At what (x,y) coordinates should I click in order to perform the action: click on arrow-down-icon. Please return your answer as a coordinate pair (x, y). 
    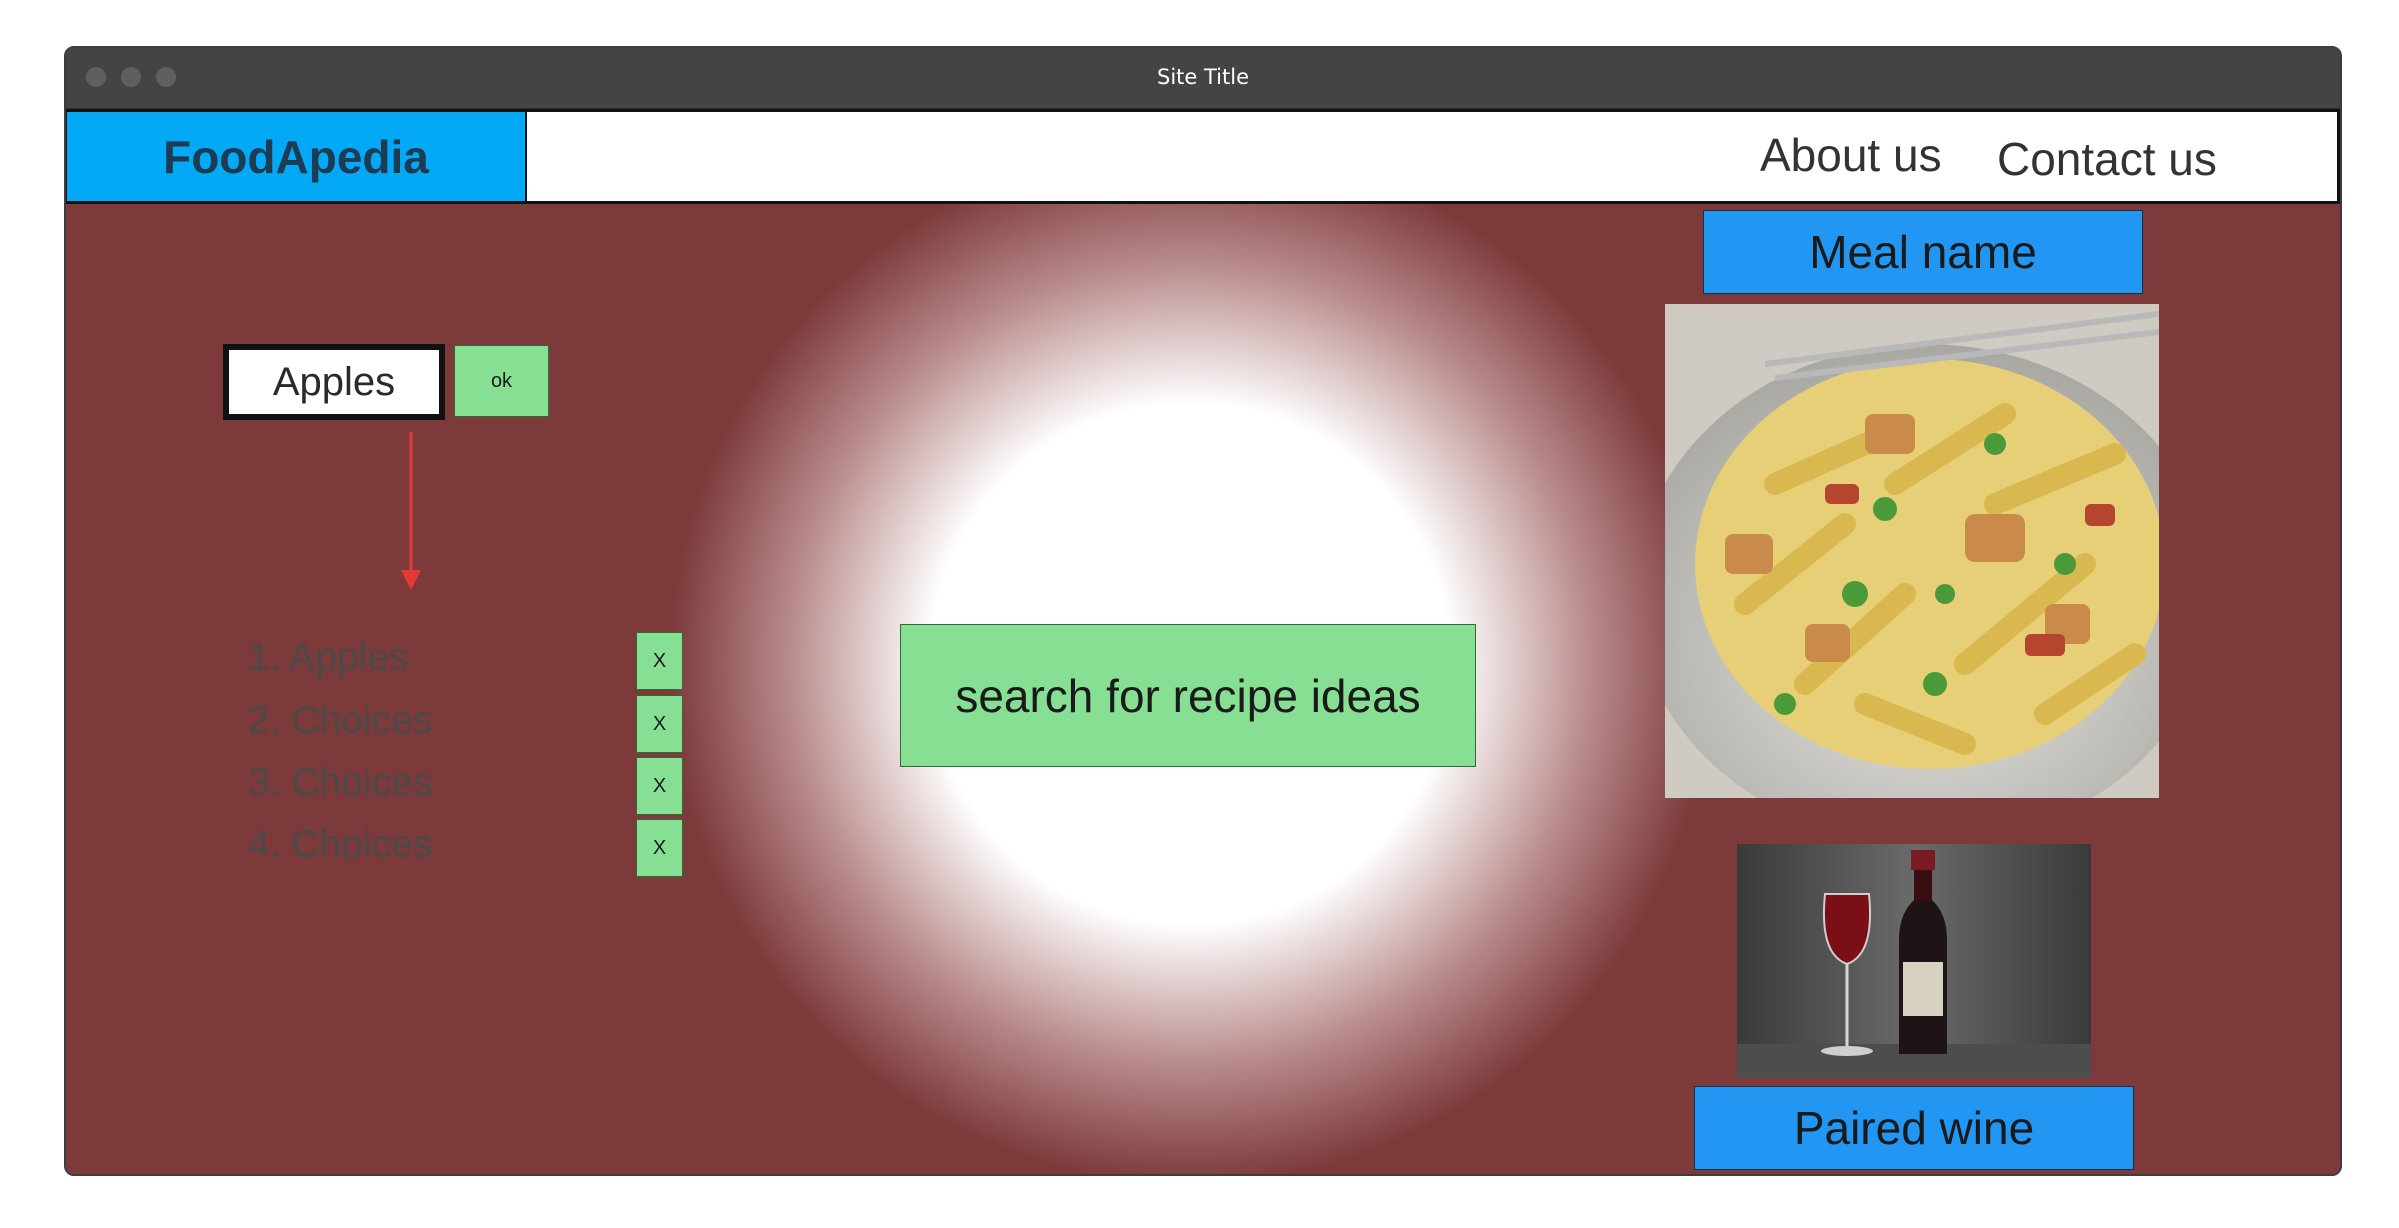
    Looking at the image, I should click on (411, 511).